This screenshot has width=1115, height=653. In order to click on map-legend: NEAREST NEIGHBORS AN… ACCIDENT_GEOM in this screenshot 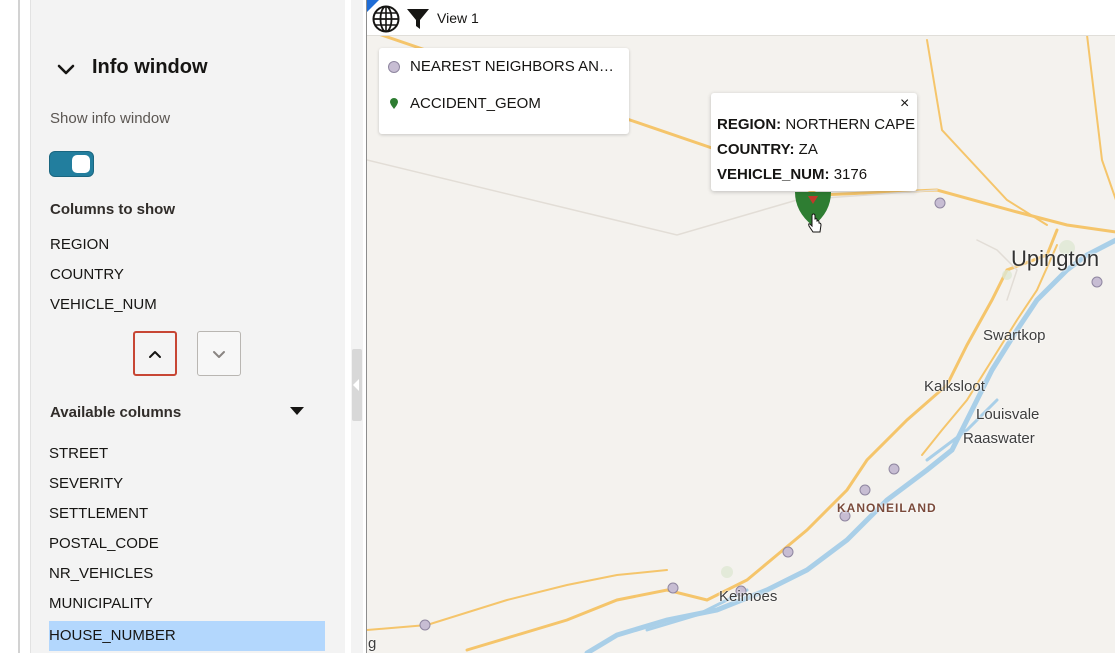, I will do `click(504, 91)`.